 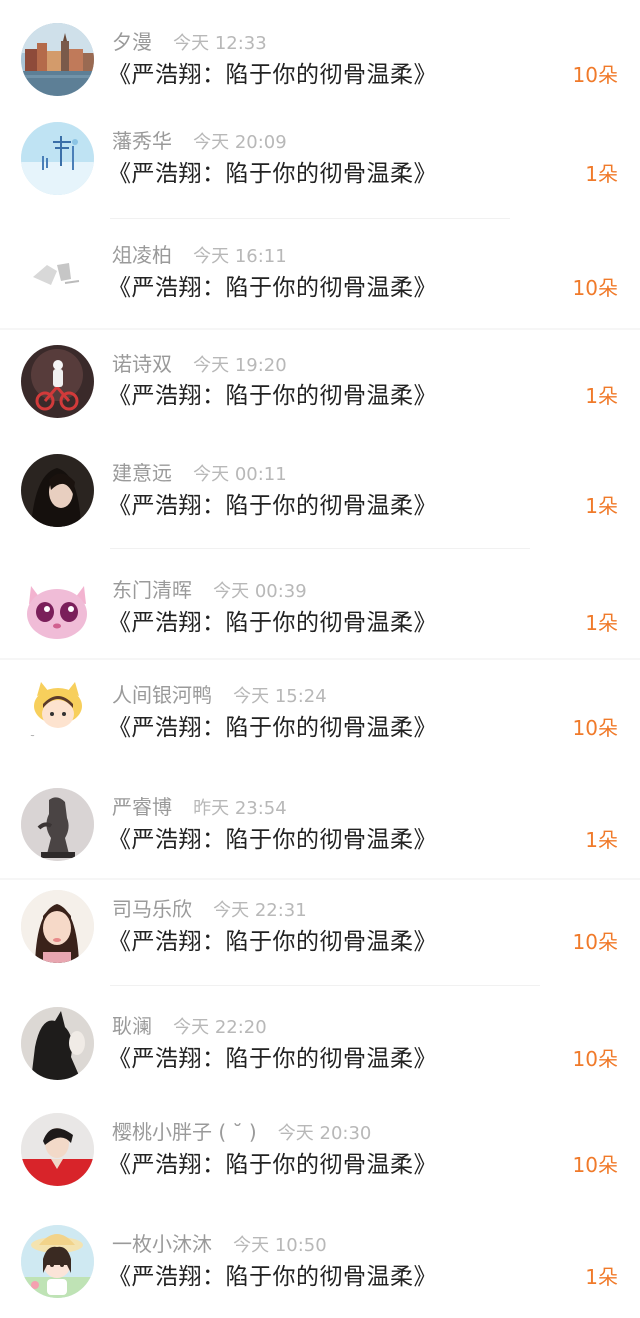 I want to click on list-item: 一枚小沐沐 今天 10:50 《严浩翔：陷于你的彻骨温柔》 1朵, so click(x=320, y=1263).